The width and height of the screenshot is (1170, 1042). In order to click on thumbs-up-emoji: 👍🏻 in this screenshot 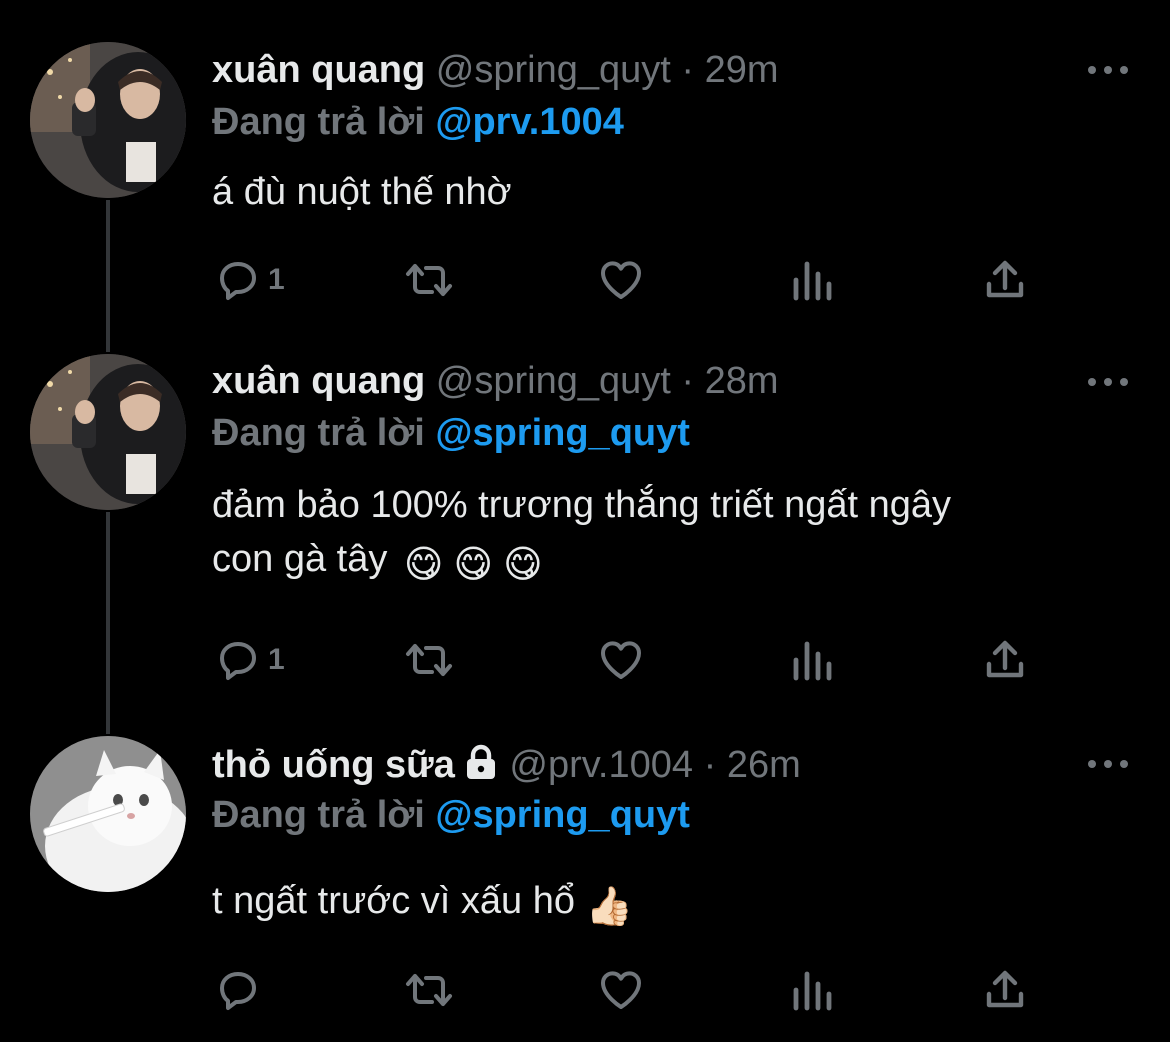, I will do `click(609, 907)`.